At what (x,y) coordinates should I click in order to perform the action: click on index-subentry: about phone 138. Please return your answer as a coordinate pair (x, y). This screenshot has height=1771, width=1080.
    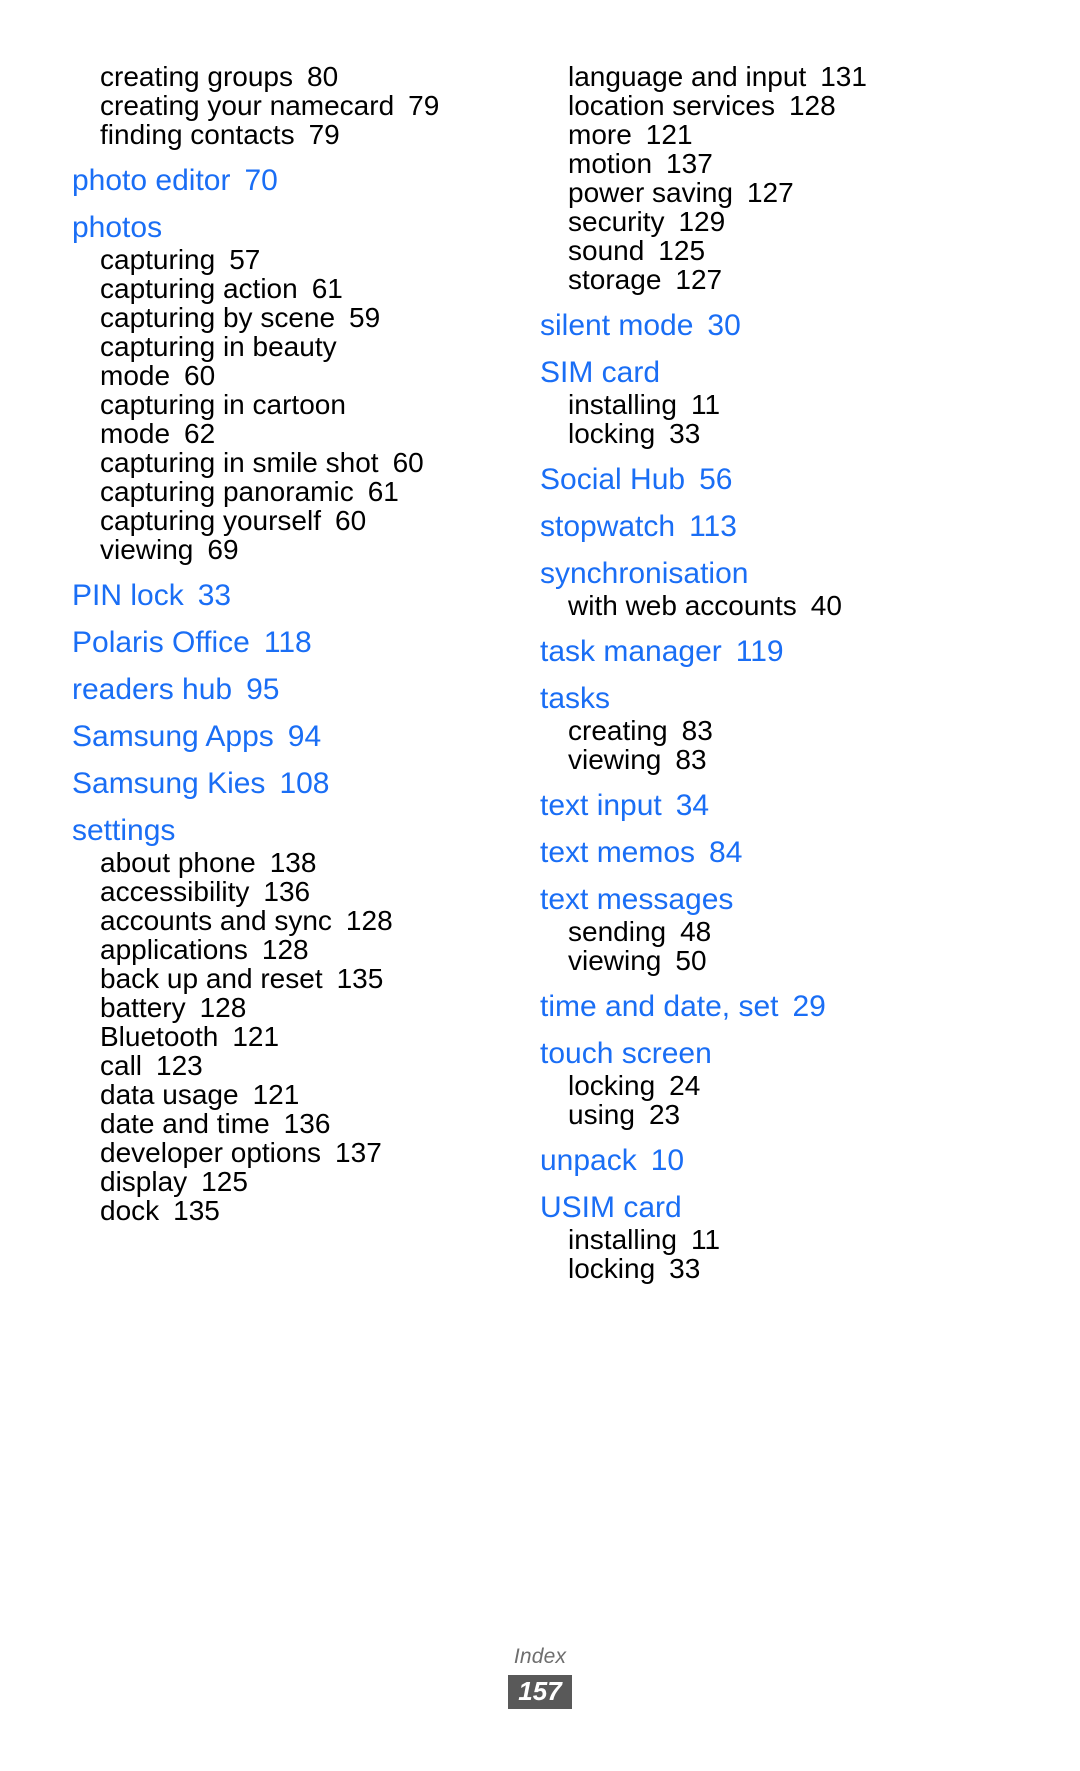
    Looking at the image, I should click on (287, 863).